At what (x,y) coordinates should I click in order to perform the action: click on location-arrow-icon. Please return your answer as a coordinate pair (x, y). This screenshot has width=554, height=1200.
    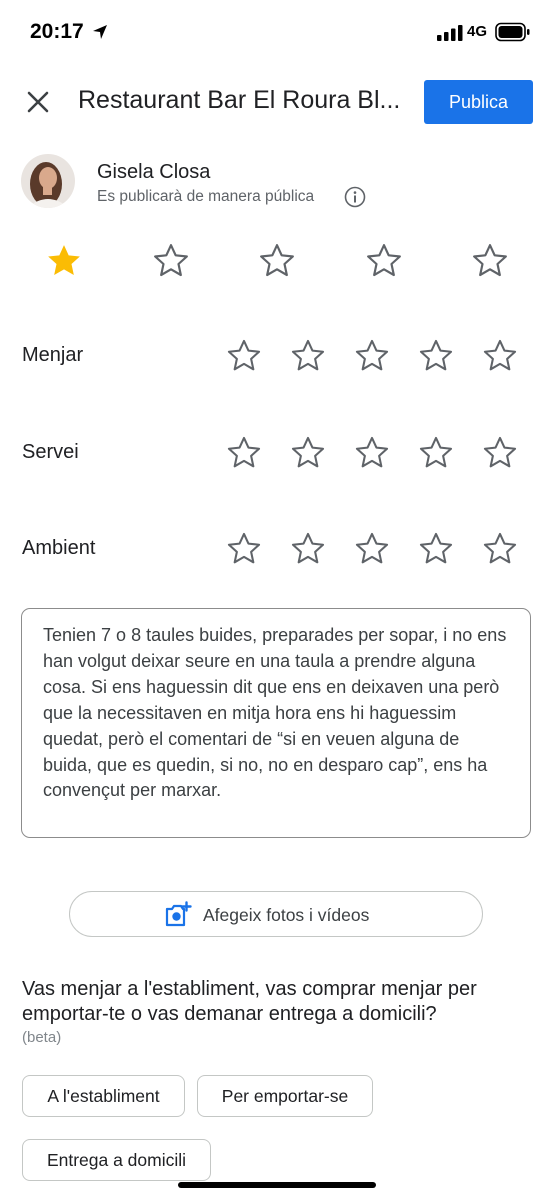
    Looking at the image, I should click on (100, 32).